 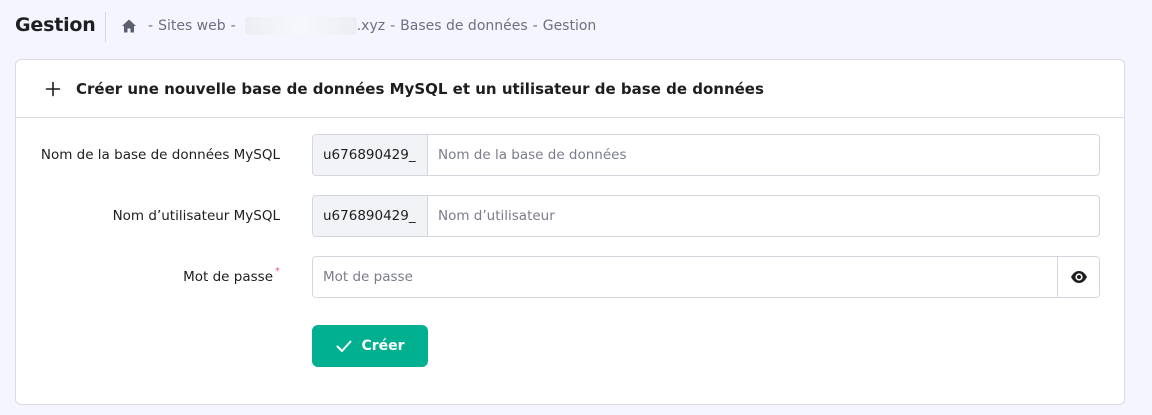 I want to click on create-button: Créer, so click(x=370, y=346).